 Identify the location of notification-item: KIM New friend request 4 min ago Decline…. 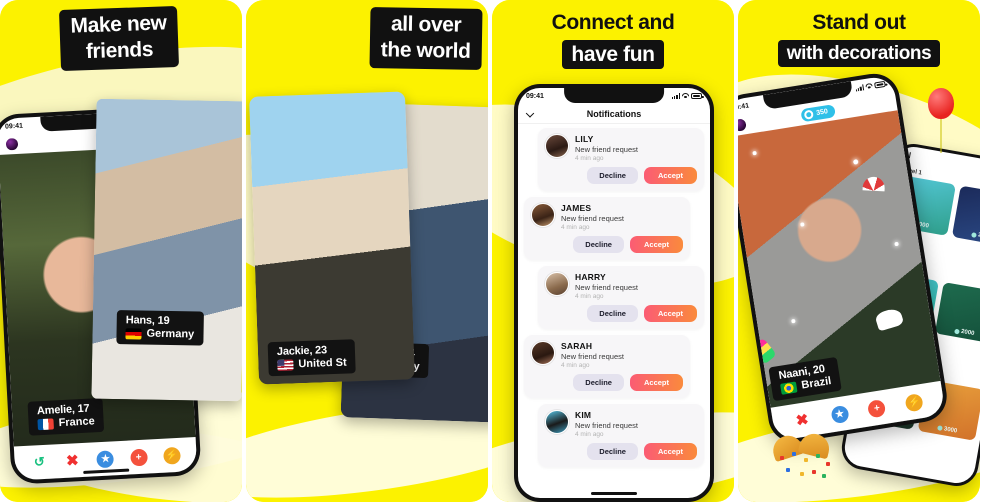
(621, 435).